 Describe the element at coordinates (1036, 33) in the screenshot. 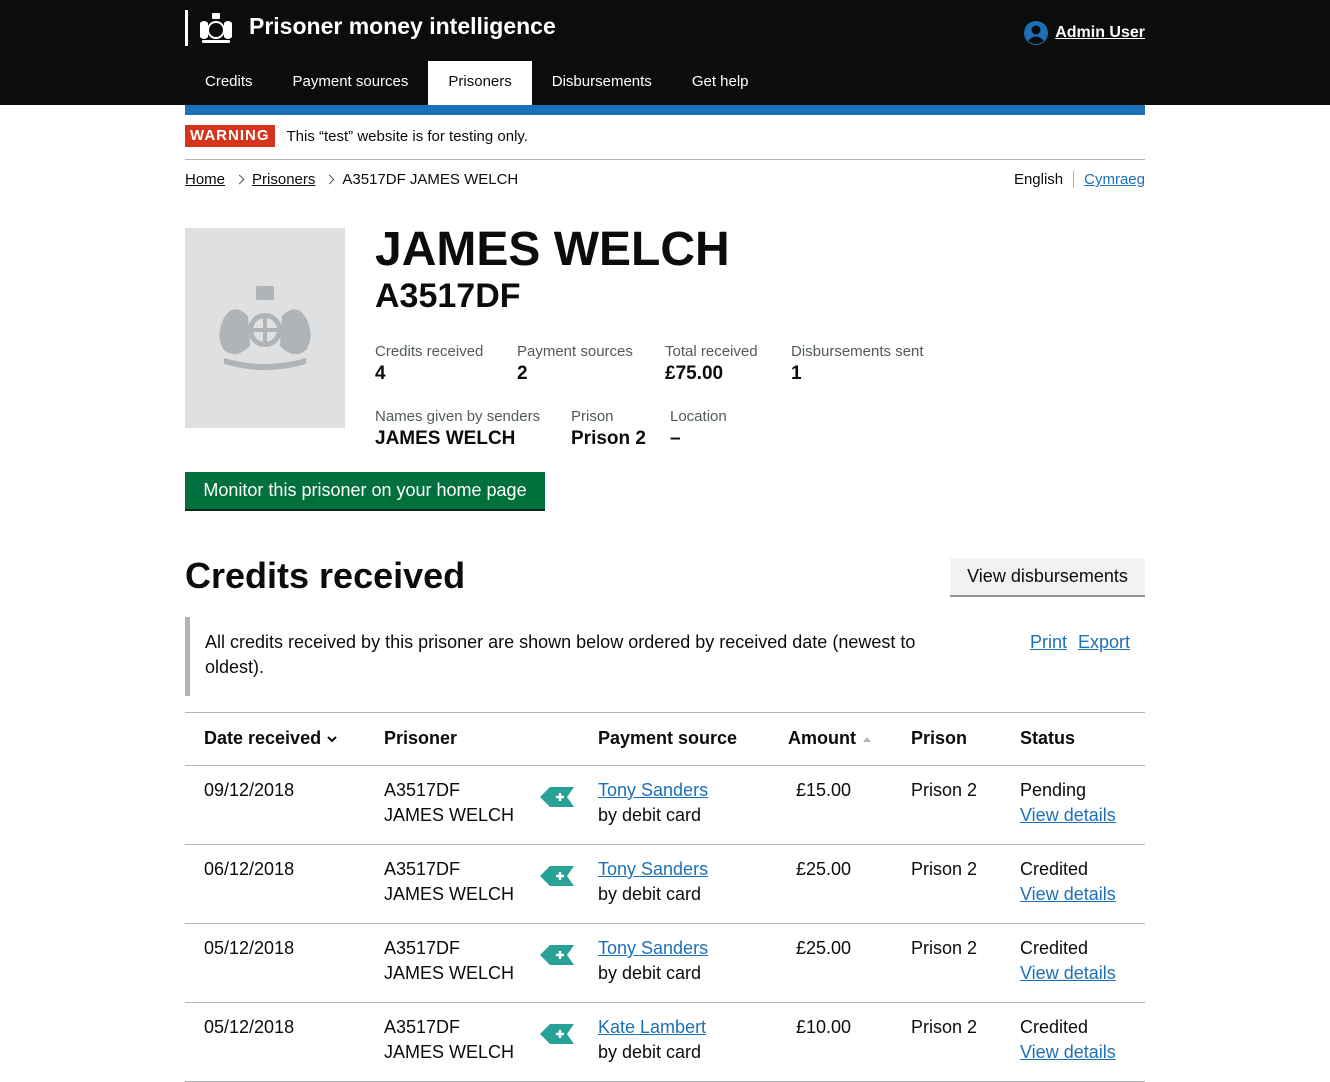

I see `user-avatar-icon` at that location.